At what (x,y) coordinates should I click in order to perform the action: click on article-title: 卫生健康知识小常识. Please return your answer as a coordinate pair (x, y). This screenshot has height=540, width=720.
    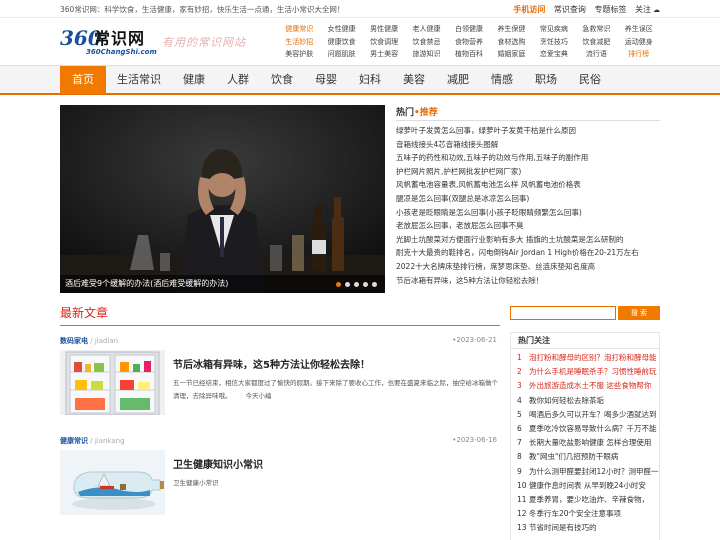
    Looking at the image, I should click on (218, 463).